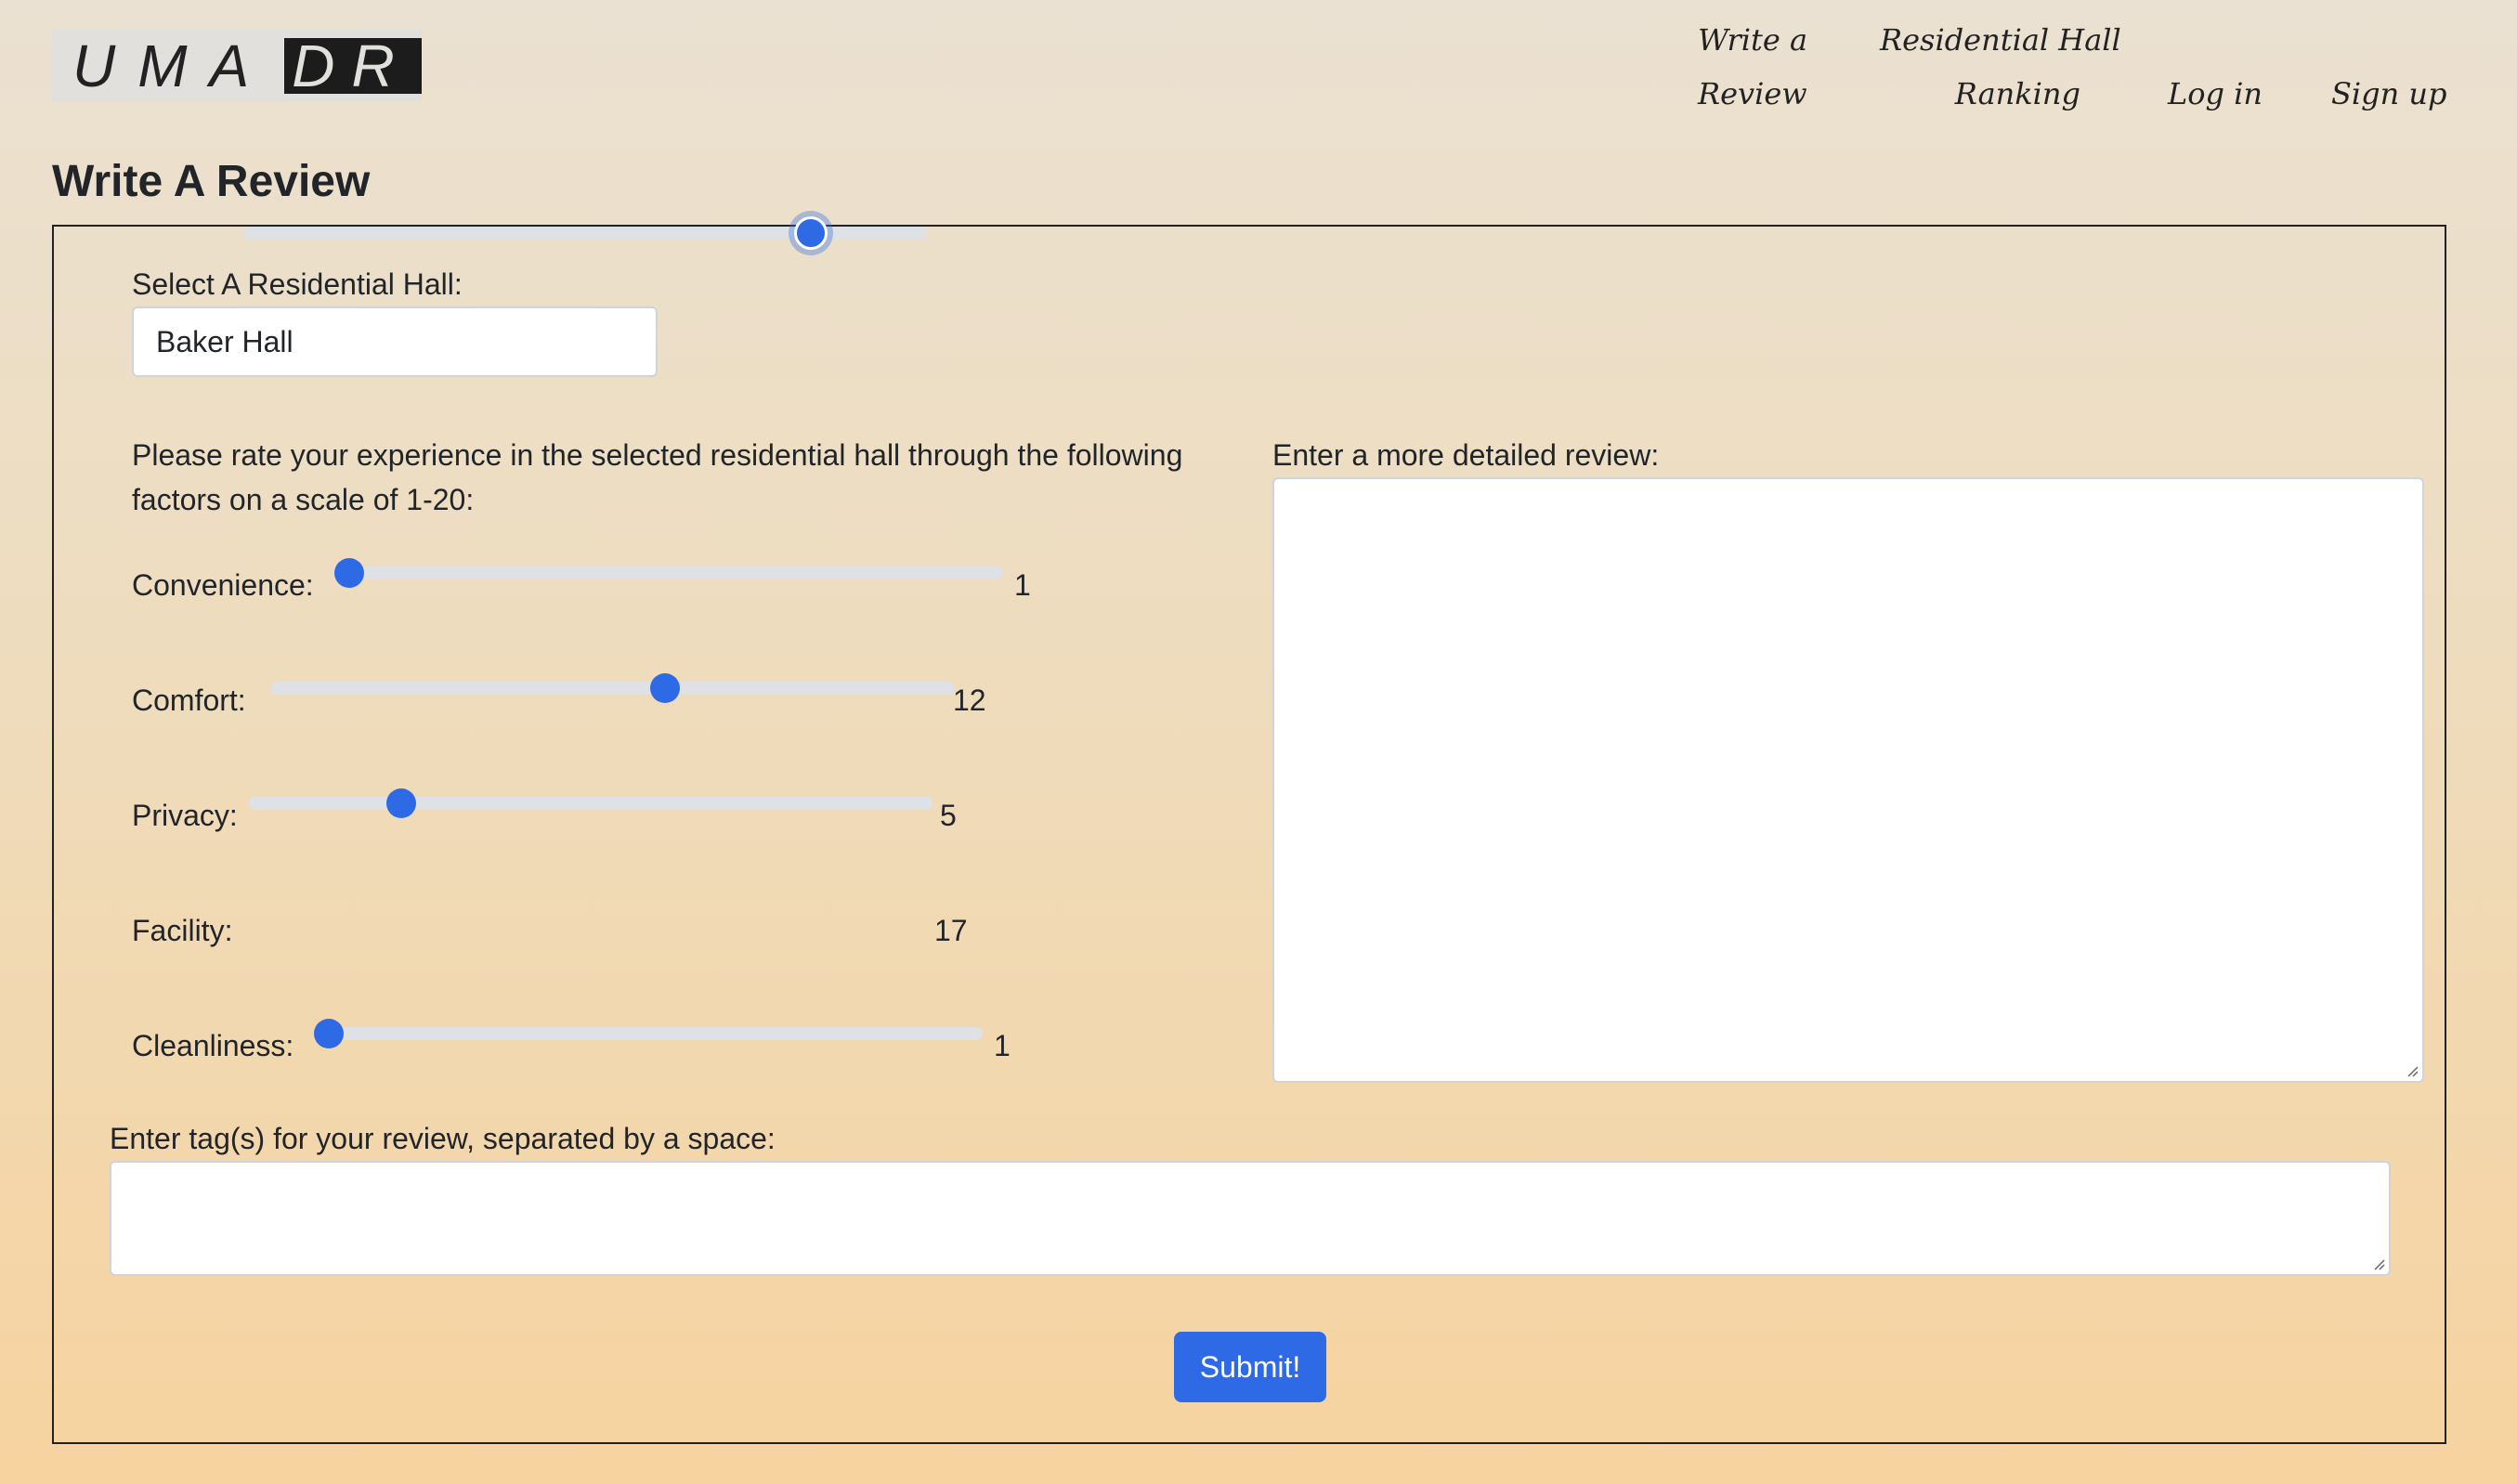 Image resolution: width=2517 pixels, height=1484 pixels. I want to click on nav-write-review: Write a Review, so click(1753, 67).